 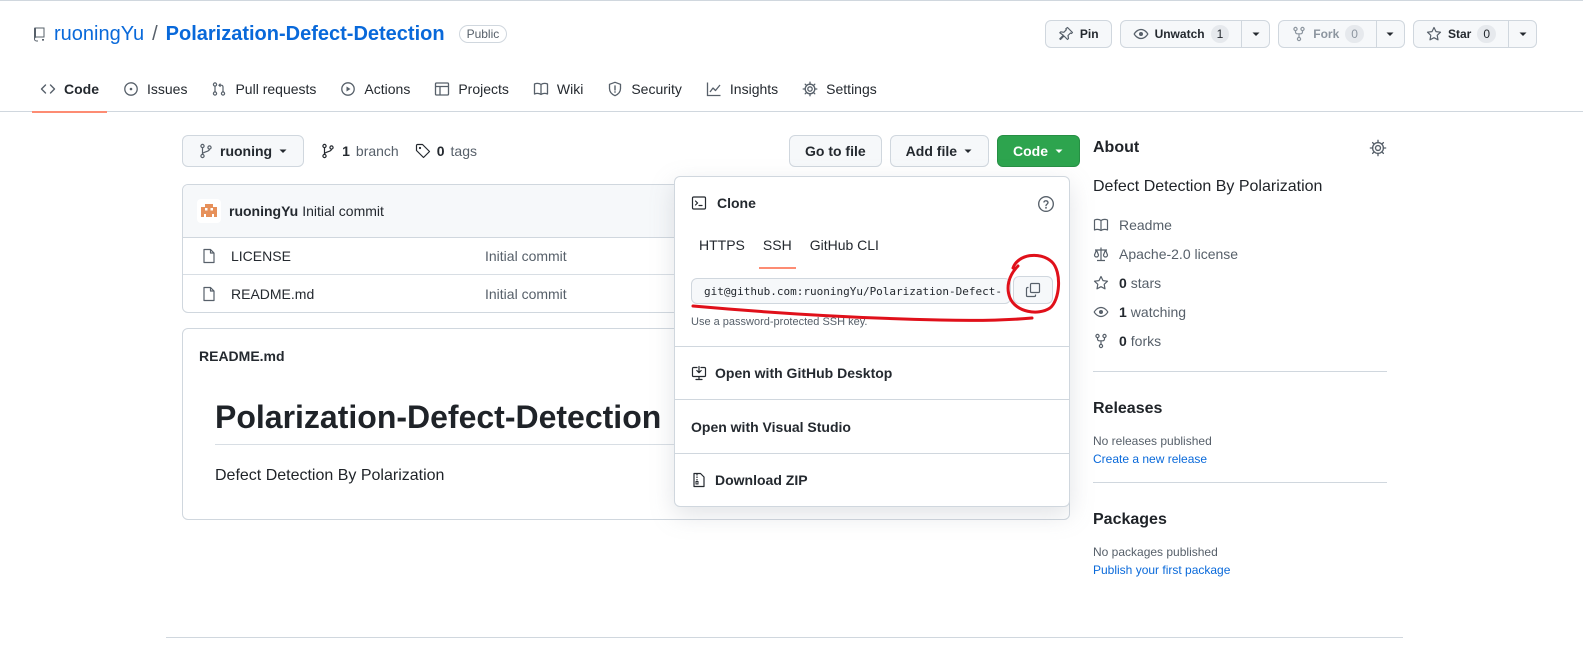 What do you see at coordinates (276, 89) in the screenshot?
I see `tab-label: Pull requests` at bounding box center [276, 89].